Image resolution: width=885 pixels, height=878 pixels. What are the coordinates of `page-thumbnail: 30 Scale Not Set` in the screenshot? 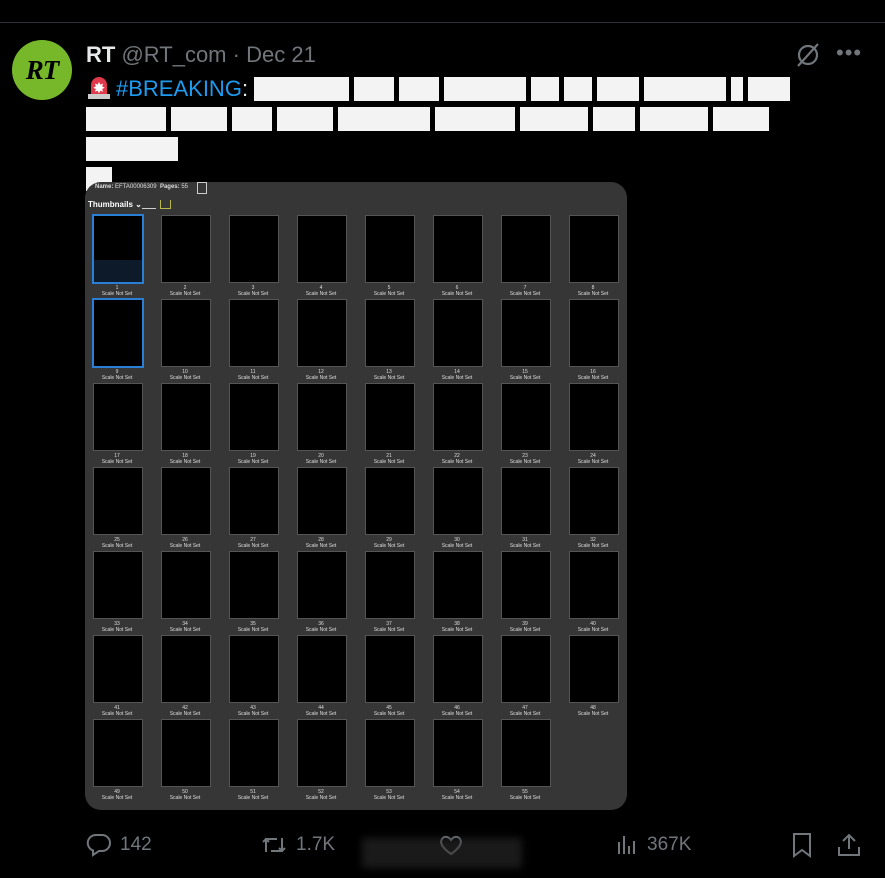 It's located at (465, 509).